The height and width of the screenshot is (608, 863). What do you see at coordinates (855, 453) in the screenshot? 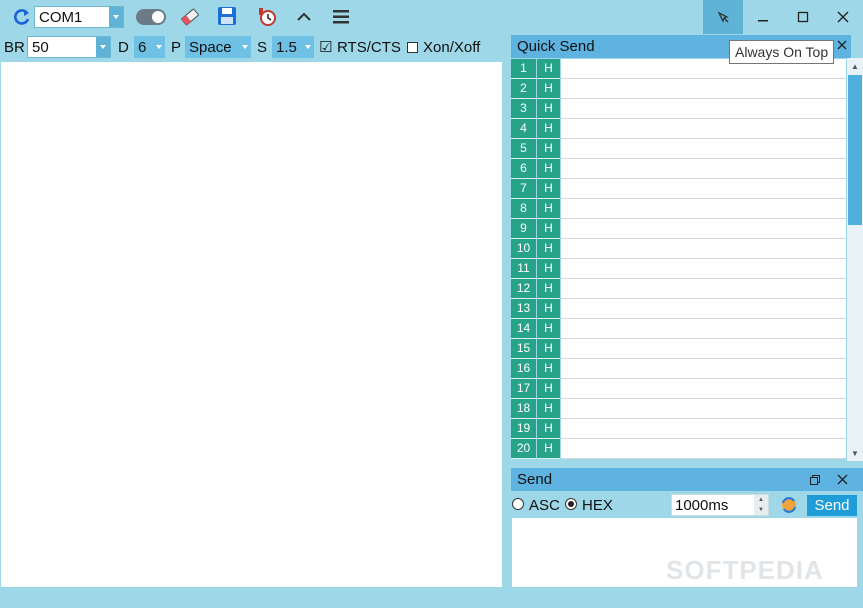
I see `scroll-down-icon: ▼` at bounding box center [855, 453].